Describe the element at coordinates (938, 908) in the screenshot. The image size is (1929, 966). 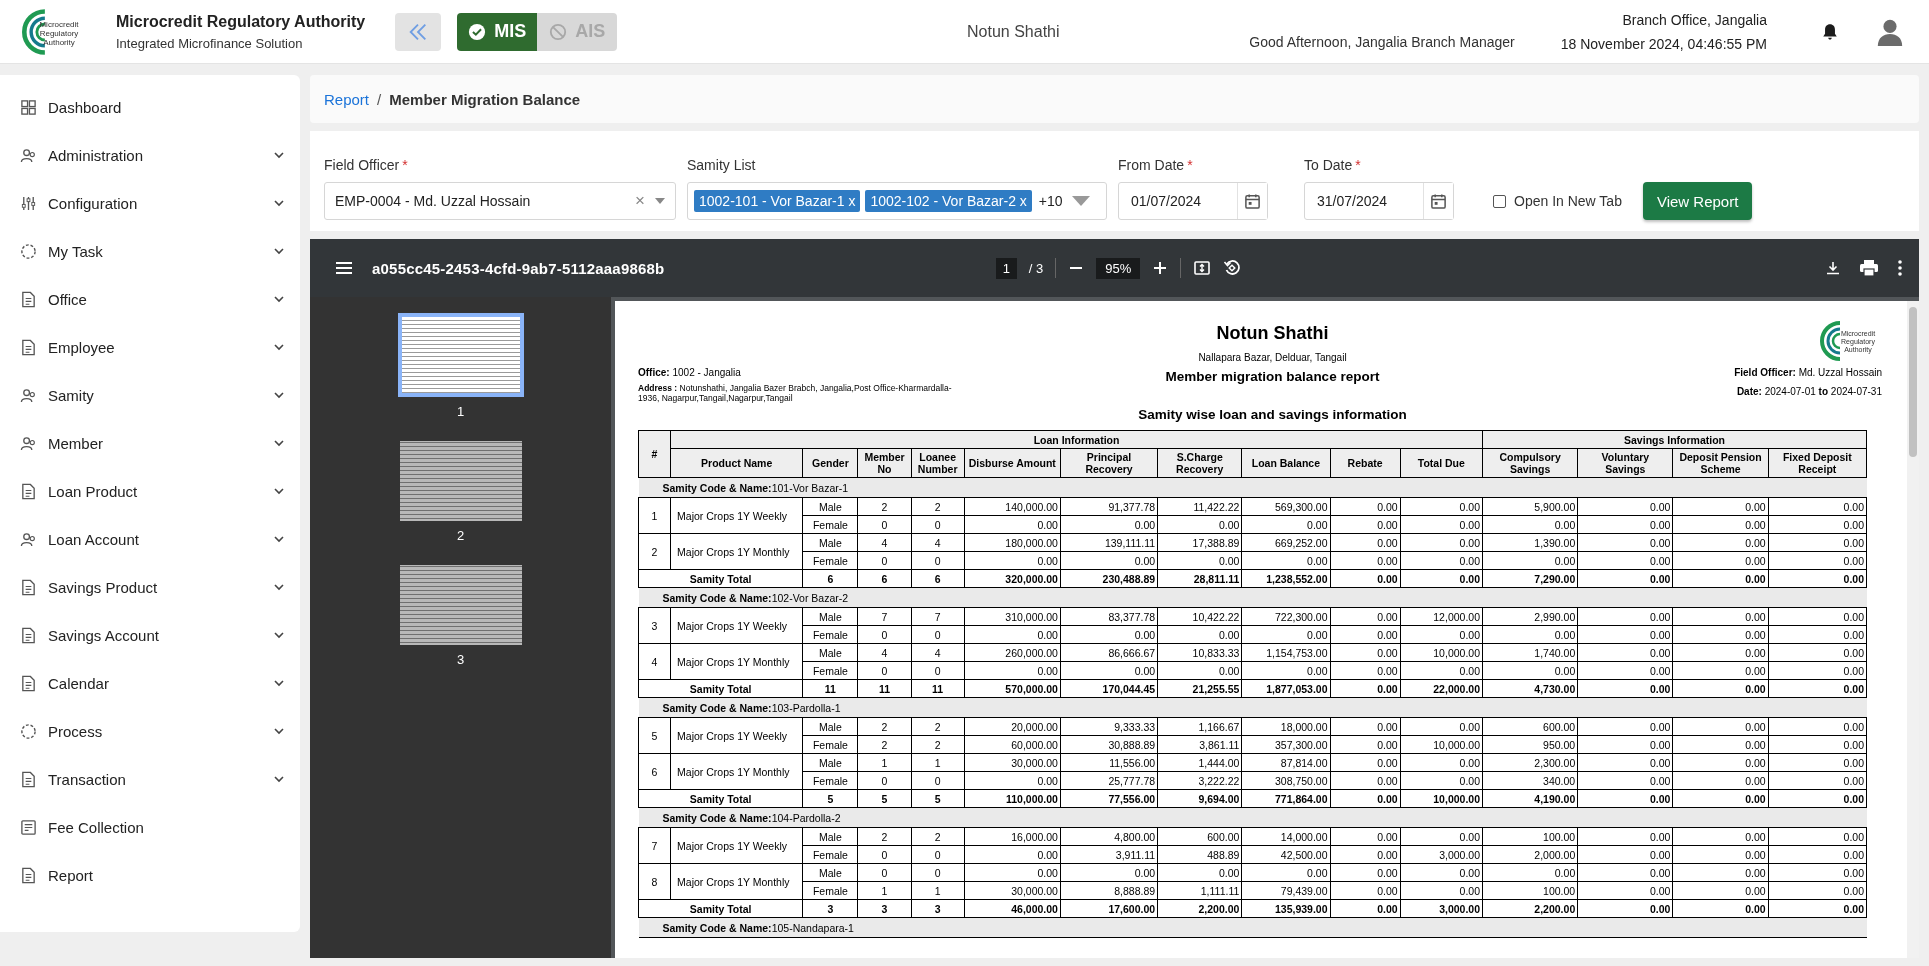
I see `total-cell: 3` at that location.